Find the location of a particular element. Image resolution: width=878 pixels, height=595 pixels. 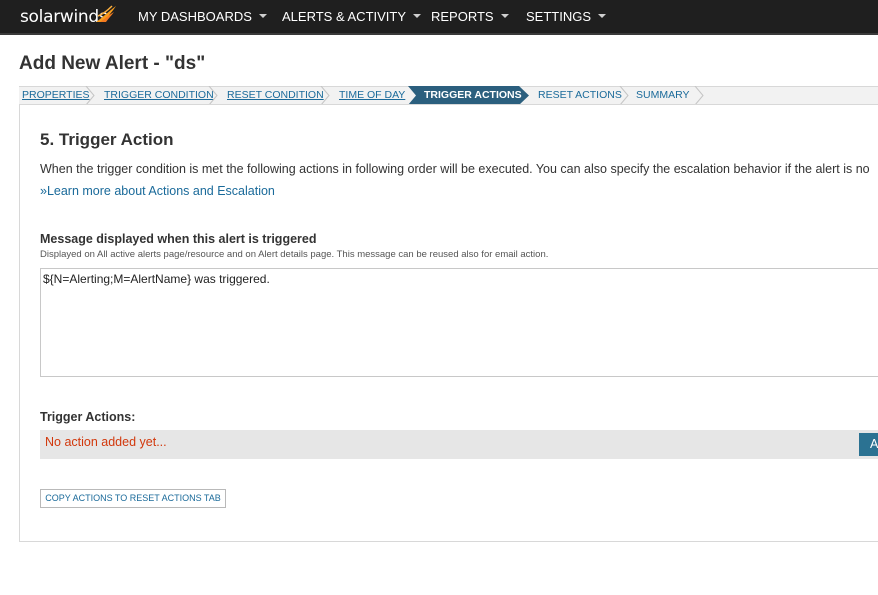

add-action-button: A is located at coordinates (868, 444).